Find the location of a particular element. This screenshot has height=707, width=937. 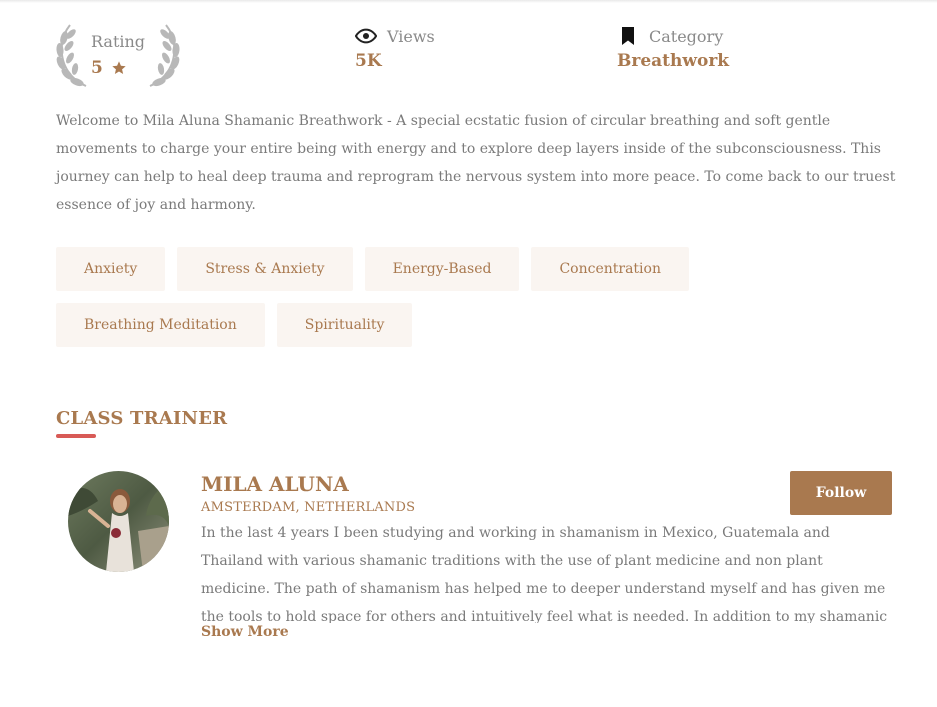

laurel-left-icon is located at coordinates (71, 55).